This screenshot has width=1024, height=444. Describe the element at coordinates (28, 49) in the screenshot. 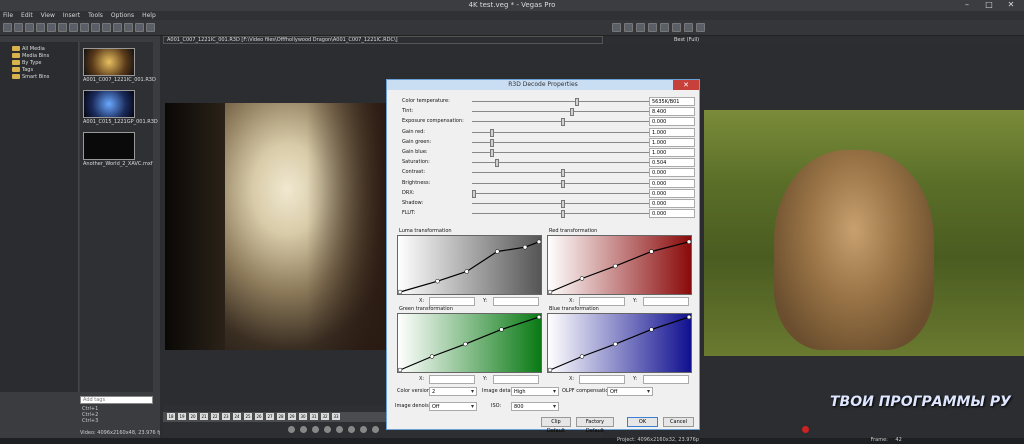

I see `tree-item: All Media` at that location.